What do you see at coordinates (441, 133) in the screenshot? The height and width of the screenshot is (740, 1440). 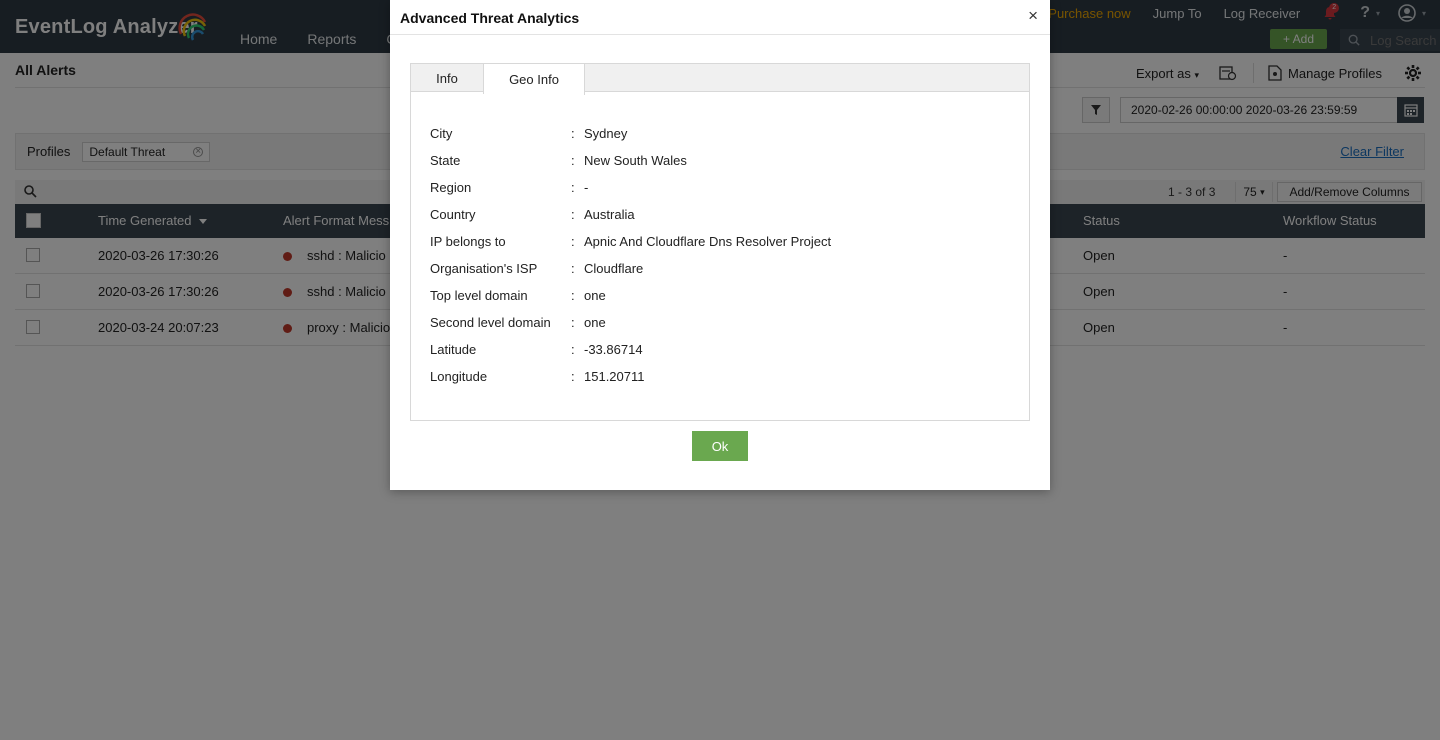 I see `geo-label: City` at bounding box center [441, 133].